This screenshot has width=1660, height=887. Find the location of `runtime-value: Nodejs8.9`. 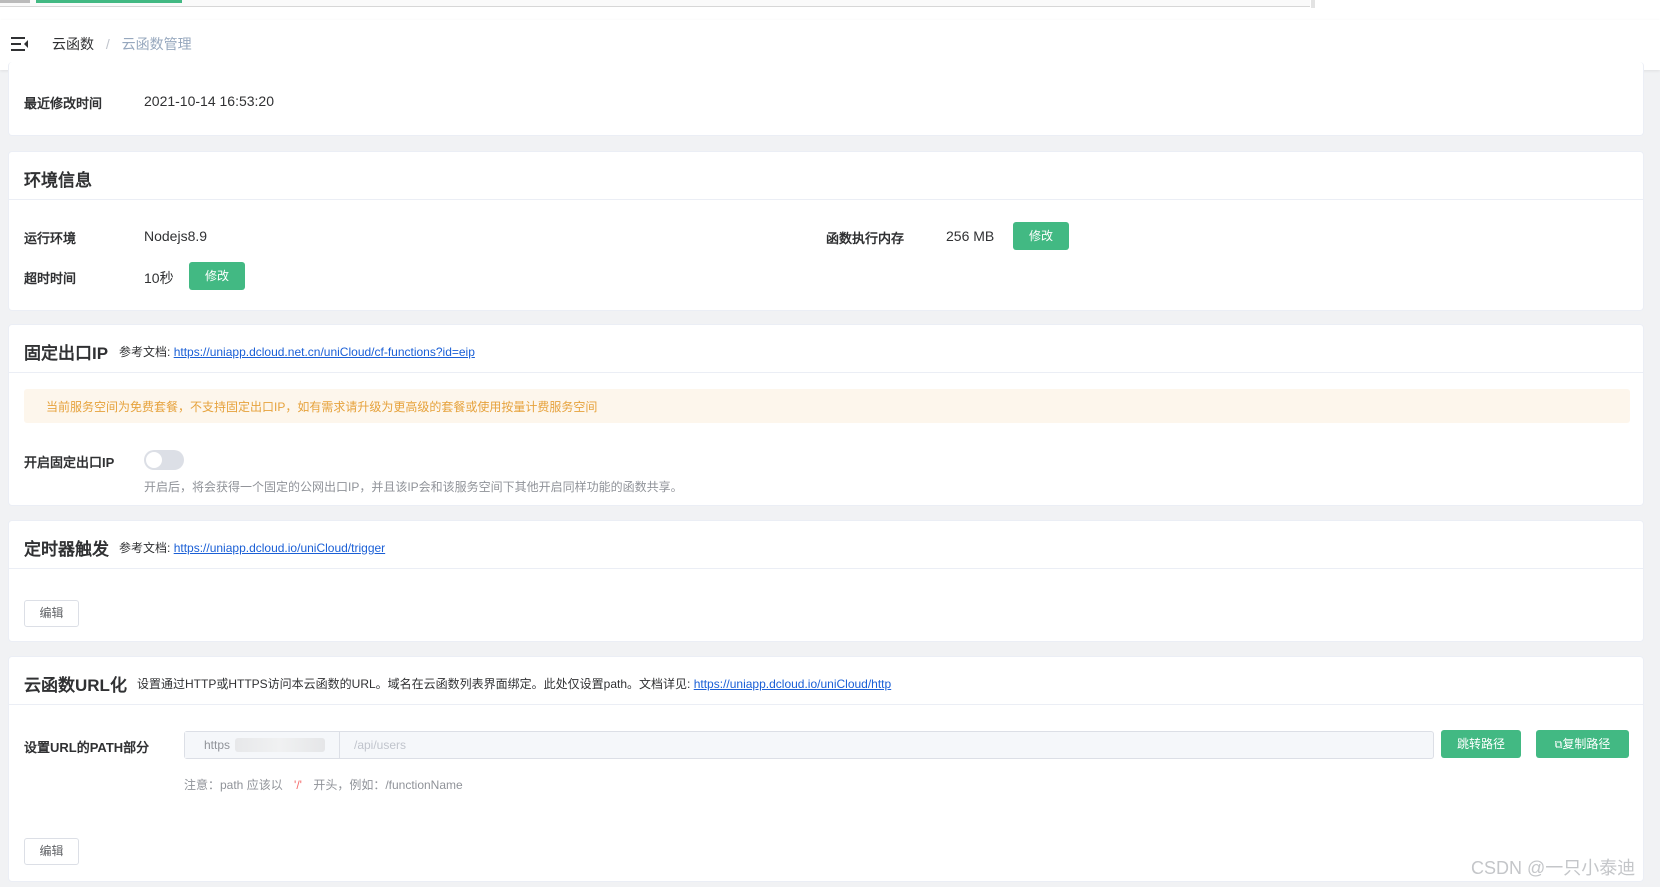

runtime-value: Nodejs8.9 is located at coordinates (176, 236).